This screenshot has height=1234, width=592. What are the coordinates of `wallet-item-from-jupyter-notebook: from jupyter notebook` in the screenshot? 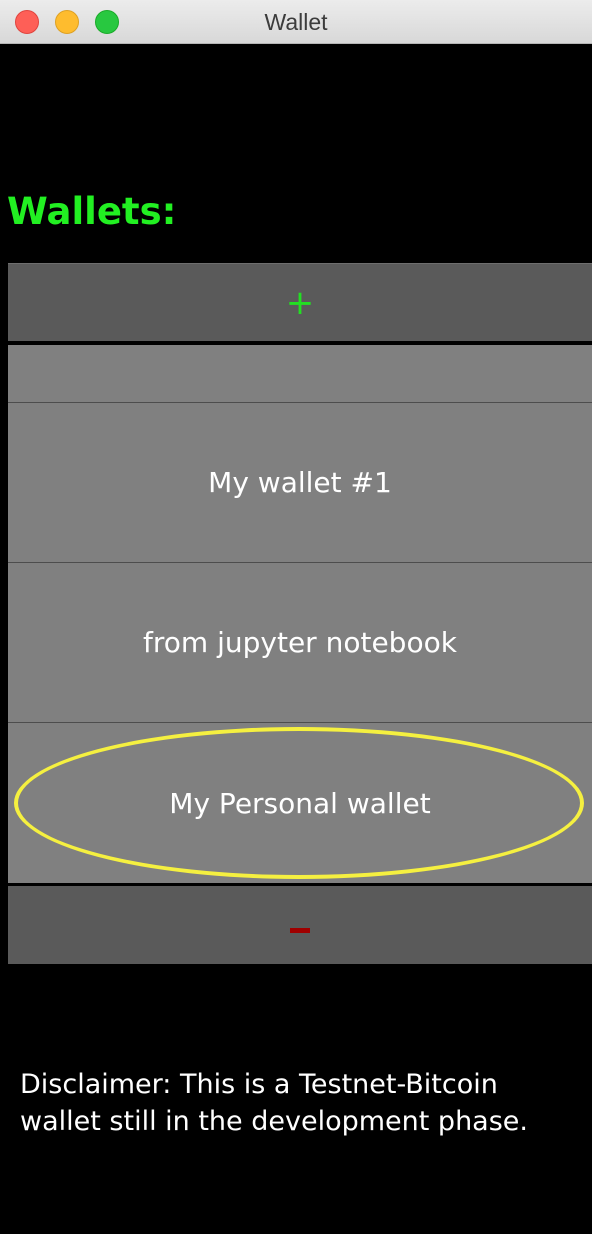 It's located at (300, 643).